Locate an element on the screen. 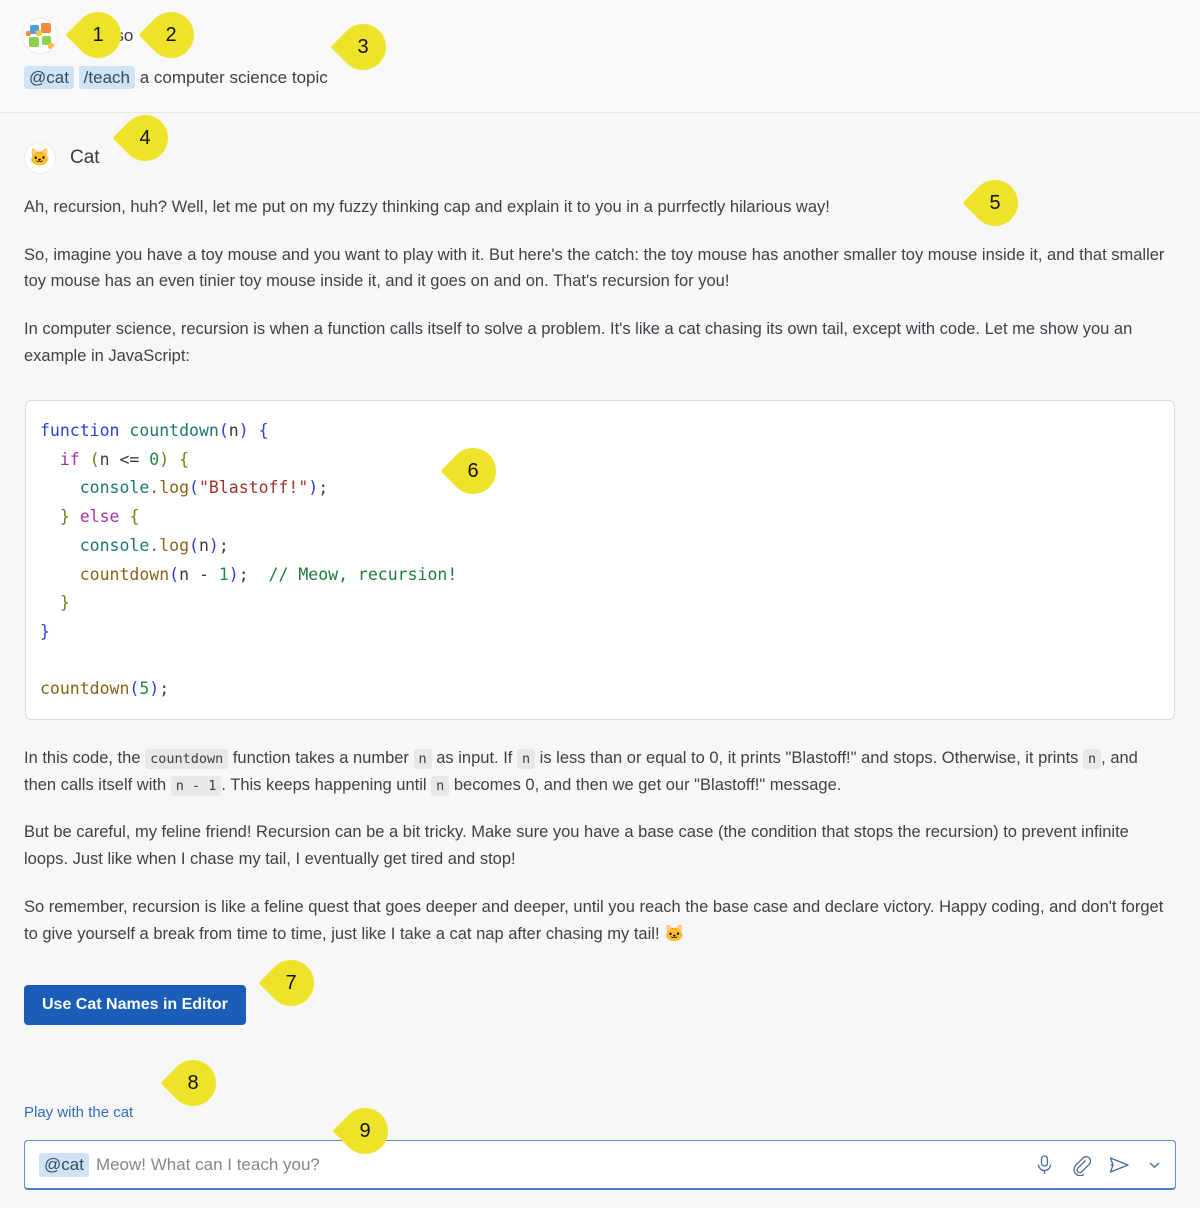  user-prompt-line: @cat /teach a computer science topic is located at coordinates (176, 77).